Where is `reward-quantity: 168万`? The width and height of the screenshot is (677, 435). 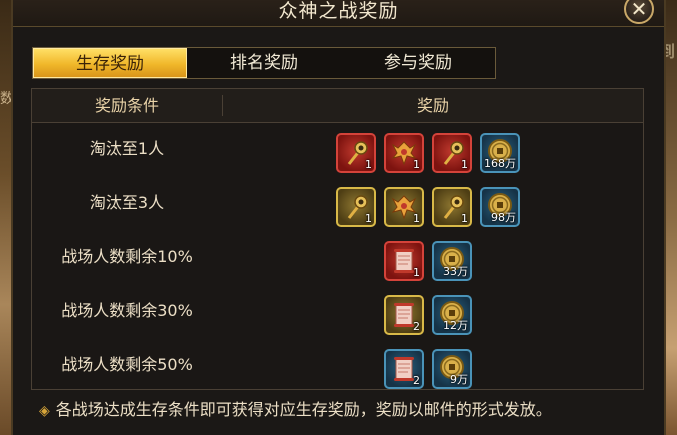
reward-quantity: 168万 is located at coordinates (500, 163).